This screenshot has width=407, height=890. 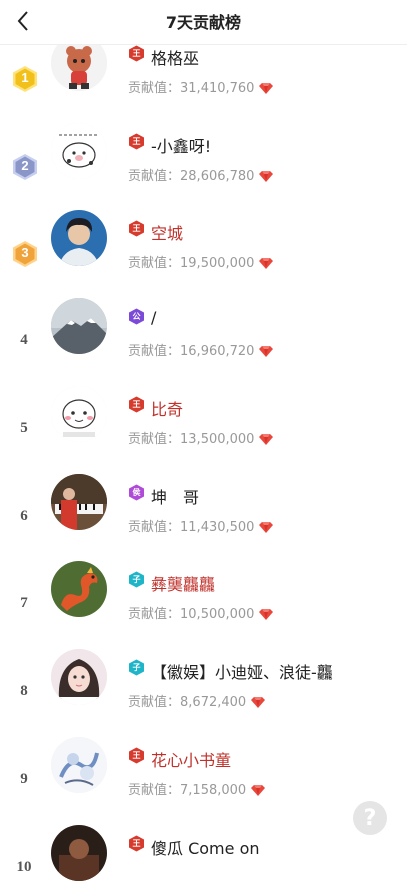 I want to click on level-tag-icon: 公, so click(x=136, y=316).